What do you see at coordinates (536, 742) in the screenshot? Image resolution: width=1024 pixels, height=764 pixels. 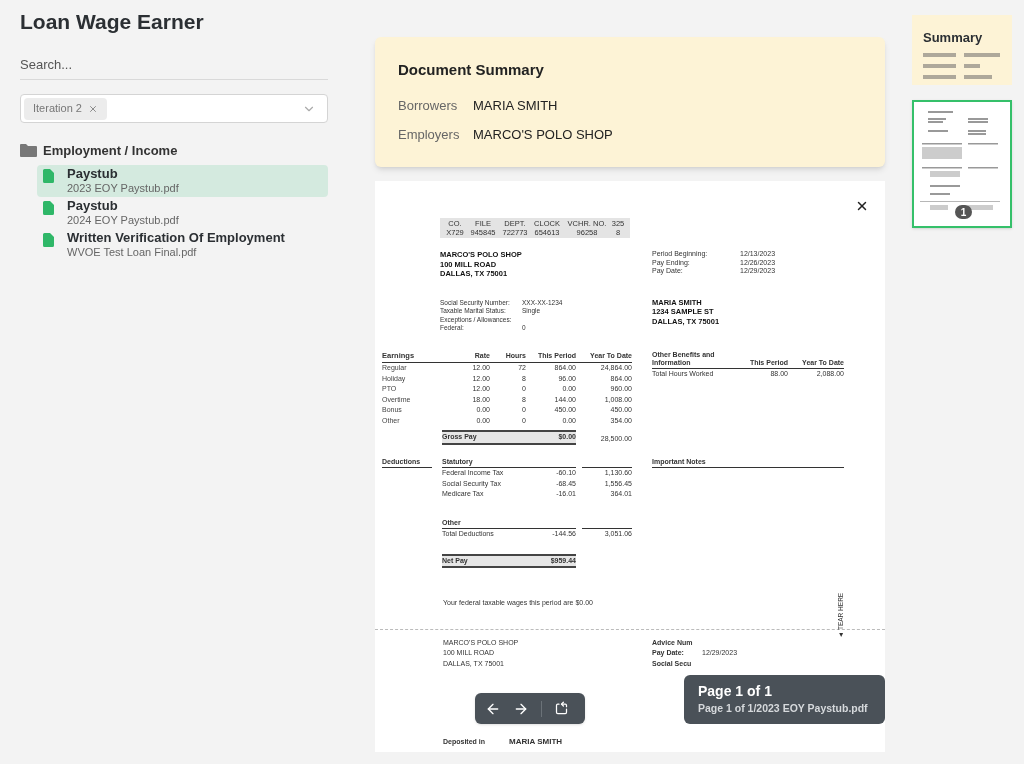 I see `deposit-name: MARIA SMITH` at bounding box center [536, 742].